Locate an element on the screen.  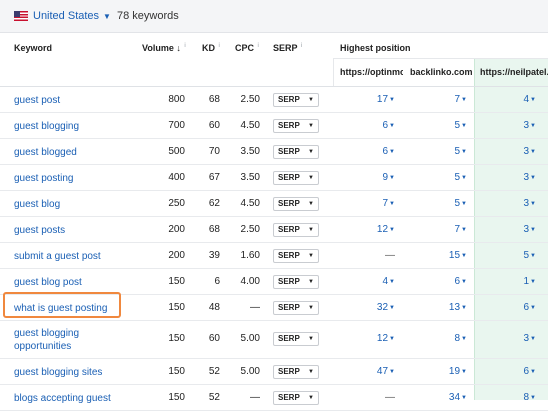
keyword-header-label: Keyword is located at coordinates (33, 48).